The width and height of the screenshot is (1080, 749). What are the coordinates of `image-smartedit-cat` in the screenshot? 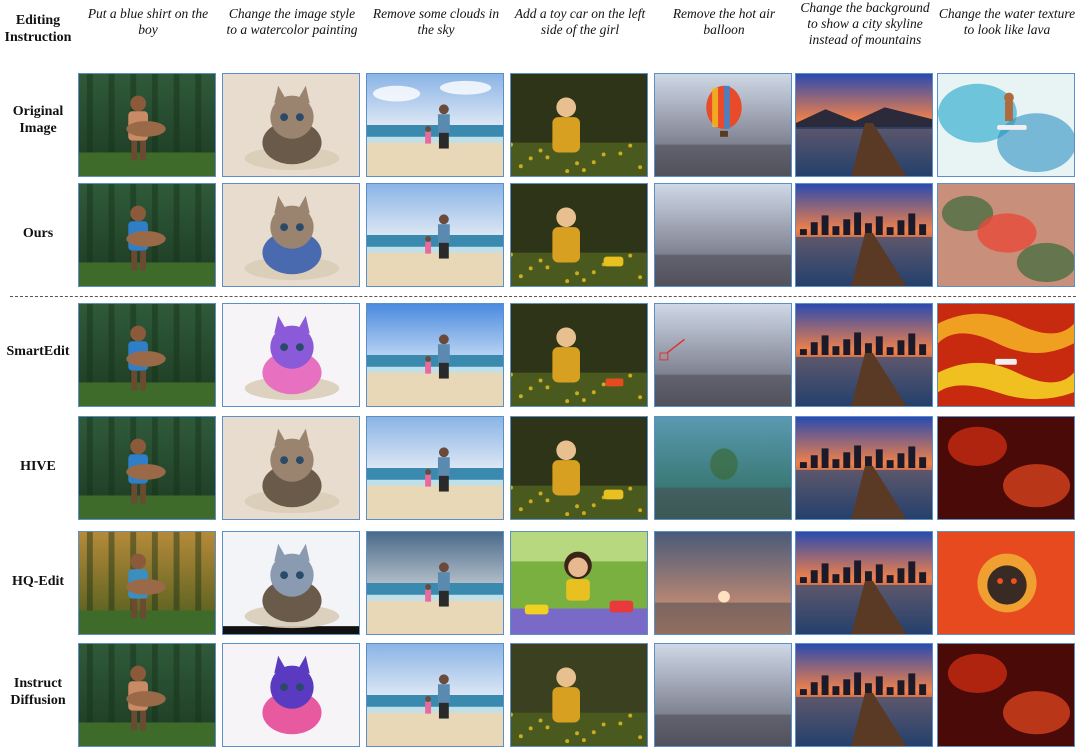 It's located at (291, 355).